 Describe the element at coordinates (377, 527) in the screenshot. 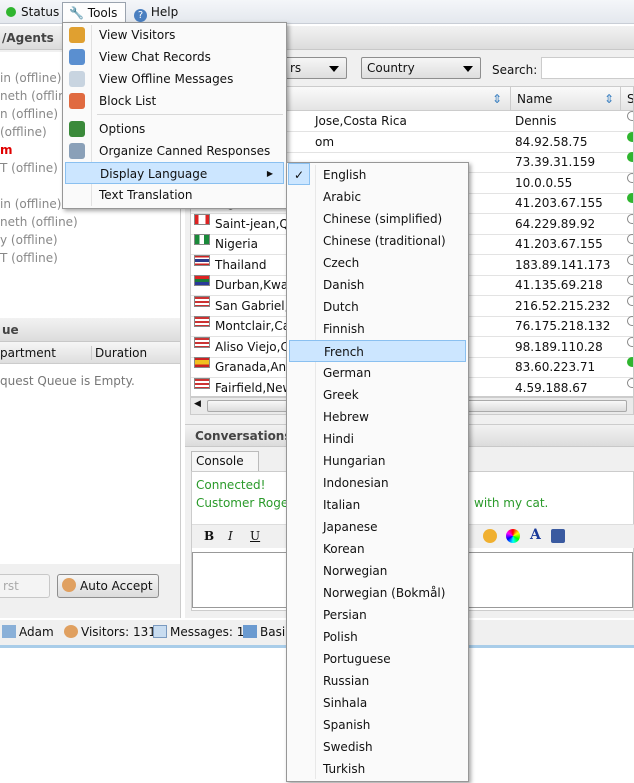

I see `language-option-japanese: Japanese` at that location.